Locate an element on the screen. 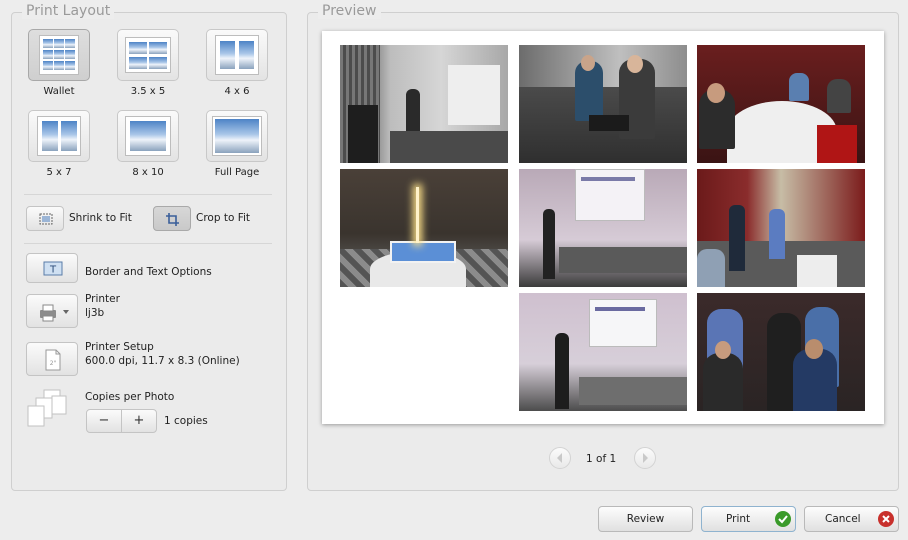  8x10-thumbnail-icon is located at coordinates (148, 136).